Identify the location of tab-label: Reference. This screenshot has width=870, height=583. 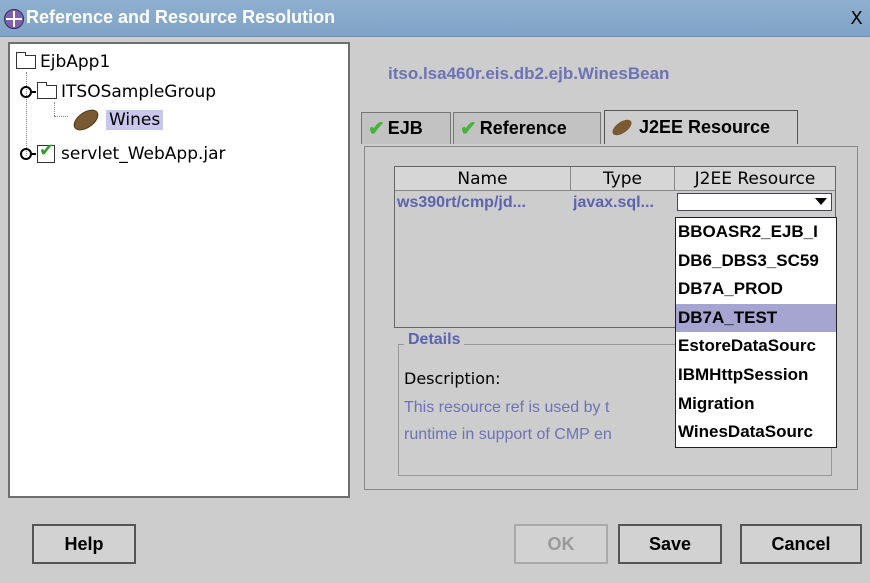
(523, 128).